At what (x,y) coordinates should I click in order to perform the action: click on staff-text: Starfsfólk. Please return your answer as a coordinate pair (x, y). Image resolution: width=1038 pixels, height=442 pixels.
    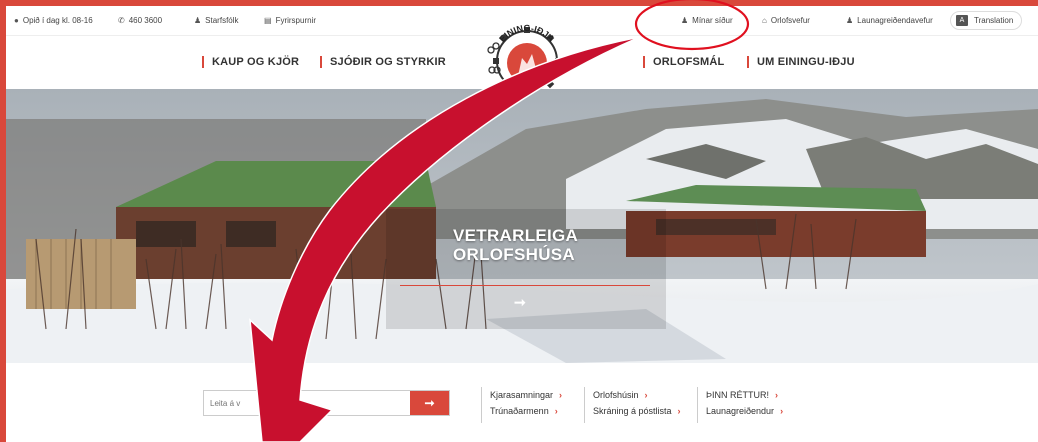
    Looking at the image, I should click on (222, 20).